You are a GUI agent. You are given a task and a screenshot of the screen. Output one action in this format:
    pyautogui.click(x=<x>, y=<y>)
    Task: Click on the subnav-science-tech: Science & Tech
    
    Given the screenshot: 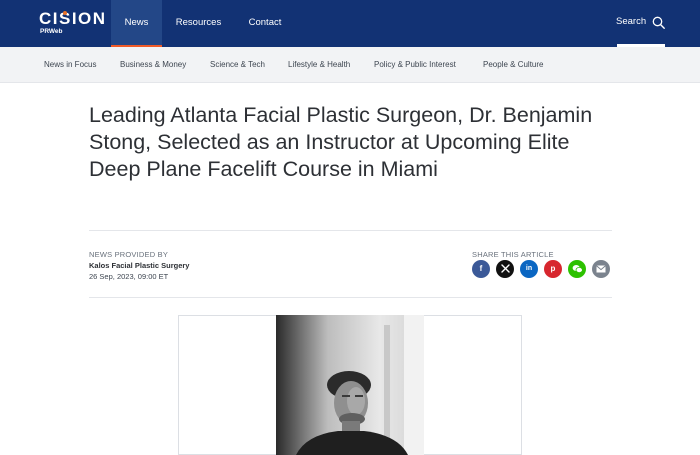 What is the action you would take?
    pyautogui.click(x=237, y=65)
    